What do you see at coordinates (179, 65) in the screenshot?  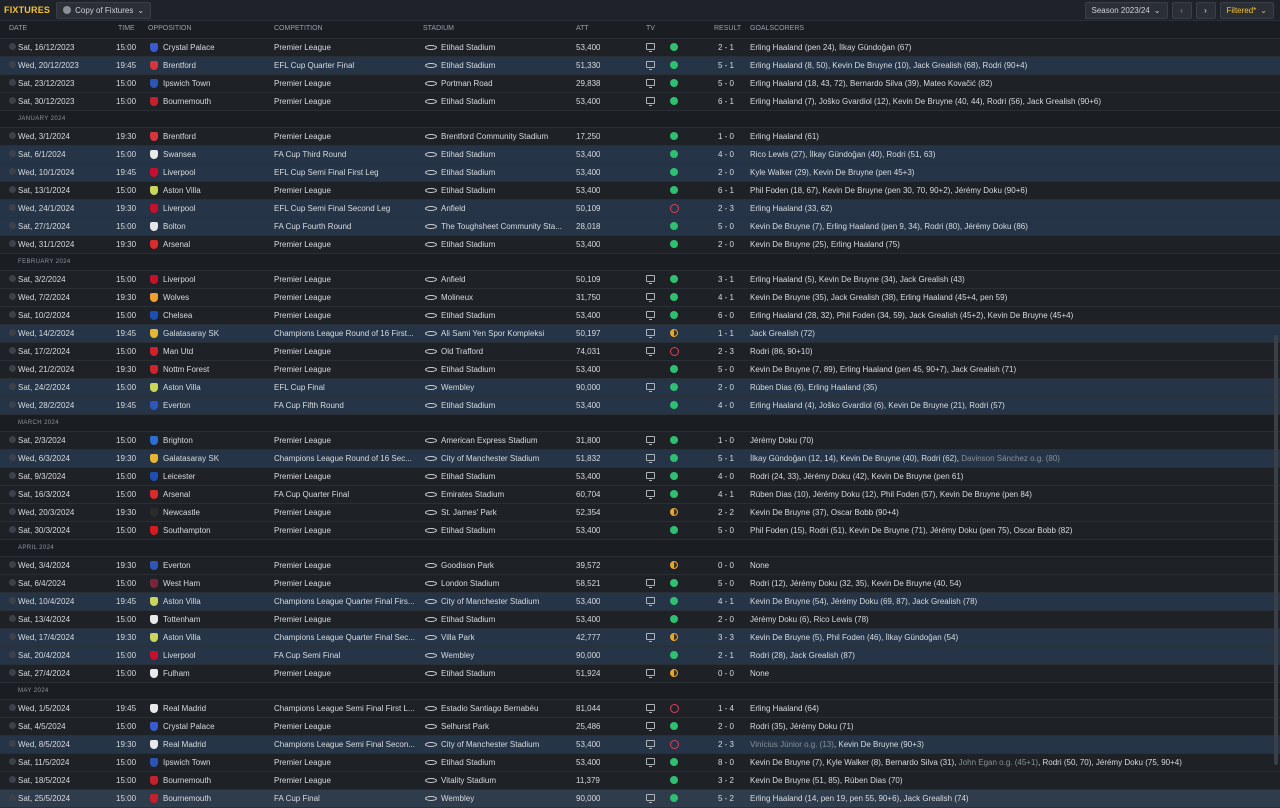 I see `opposition-name: Brentford` at bounding box center [179, 65].